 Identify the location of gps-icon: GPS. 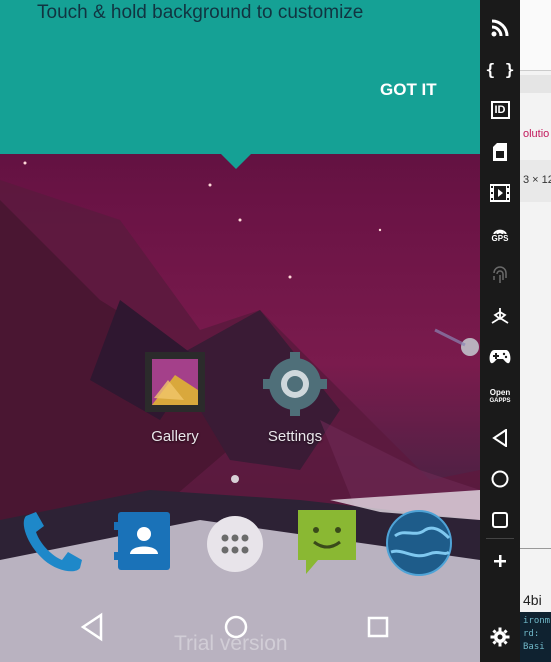
(500, 234).